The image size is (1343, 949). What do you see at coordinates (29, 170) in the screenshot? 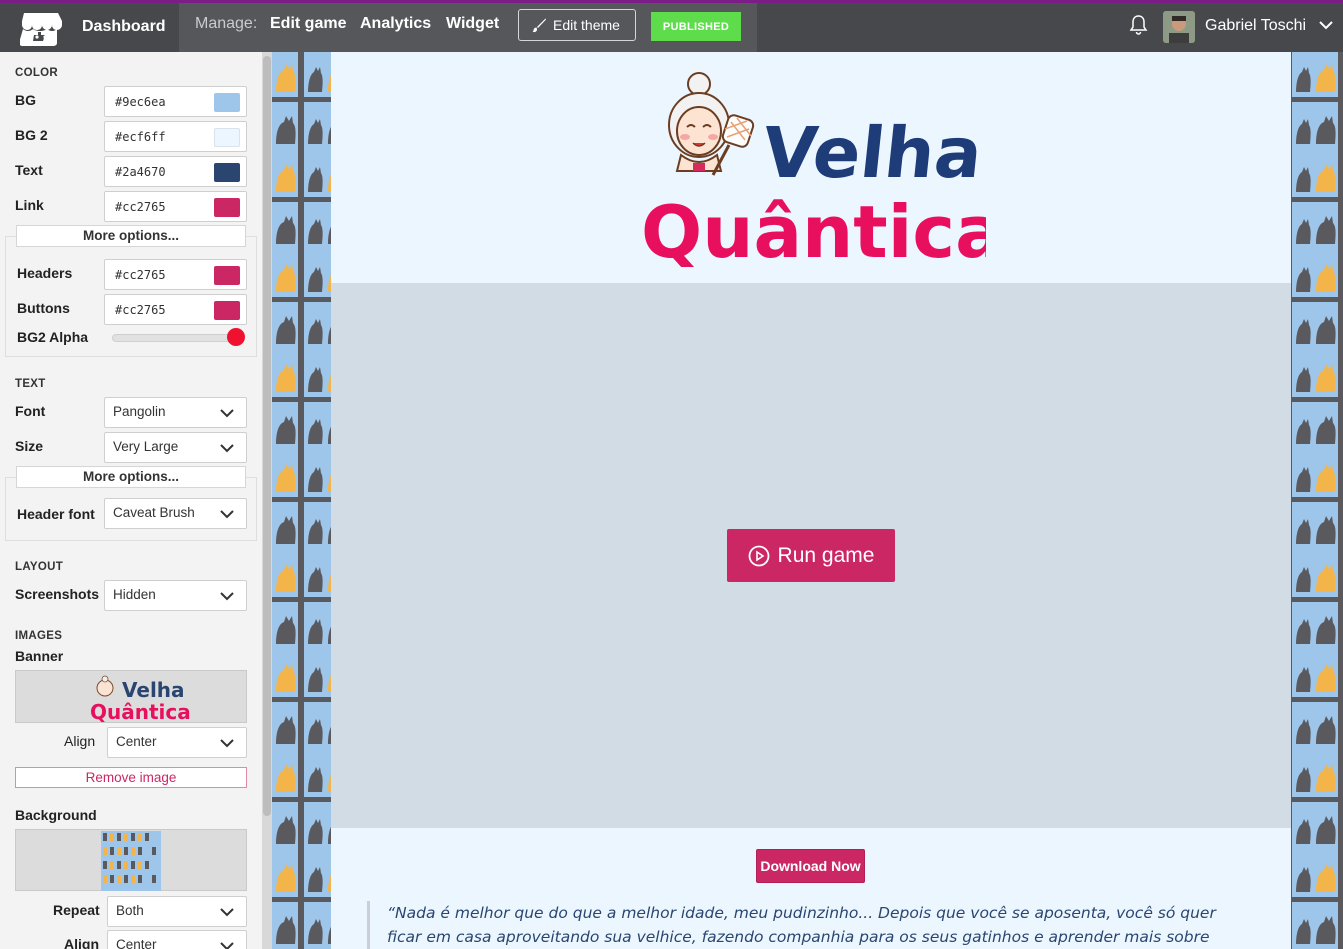
I see `text-color-label: Text` at bounding box center [29, 170].